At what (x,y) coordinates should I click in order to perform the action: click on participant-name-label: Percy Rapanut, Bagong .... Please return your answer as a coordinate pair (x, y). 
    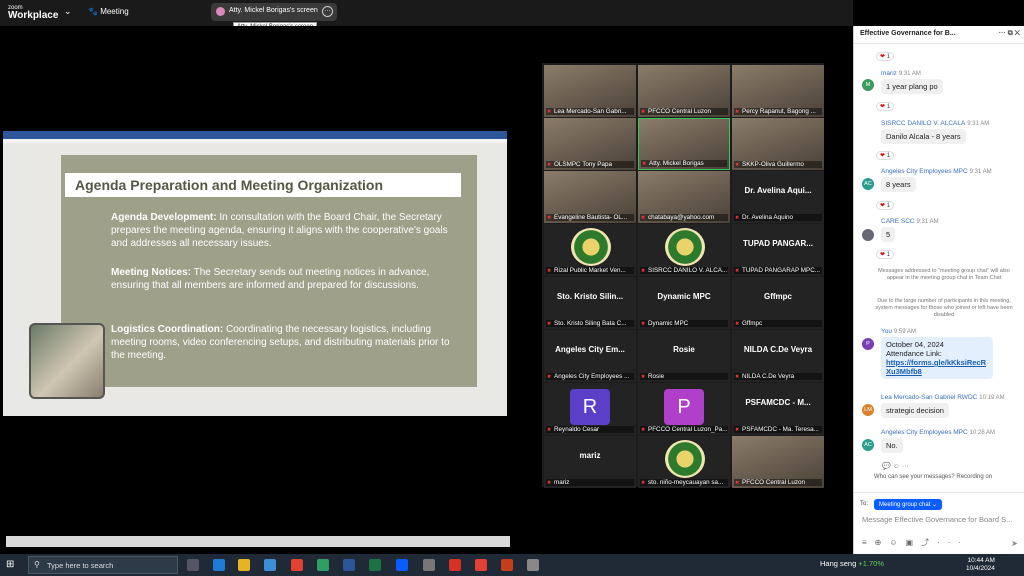
    Looking at the image, I should click on (778, 111).